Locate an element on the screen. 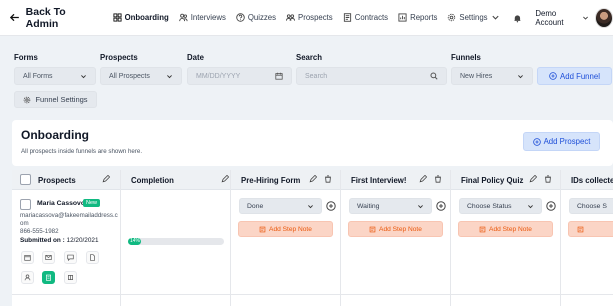 This screenshot has height=306, width=613. email-button is located at coordinates (48, 257).